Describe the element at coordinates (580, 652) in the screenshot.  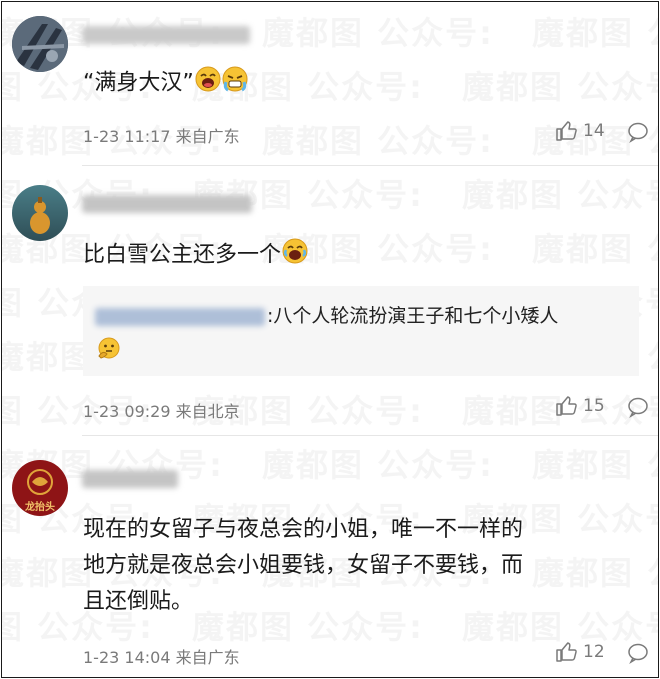
I see `like-button: 12` at that location.